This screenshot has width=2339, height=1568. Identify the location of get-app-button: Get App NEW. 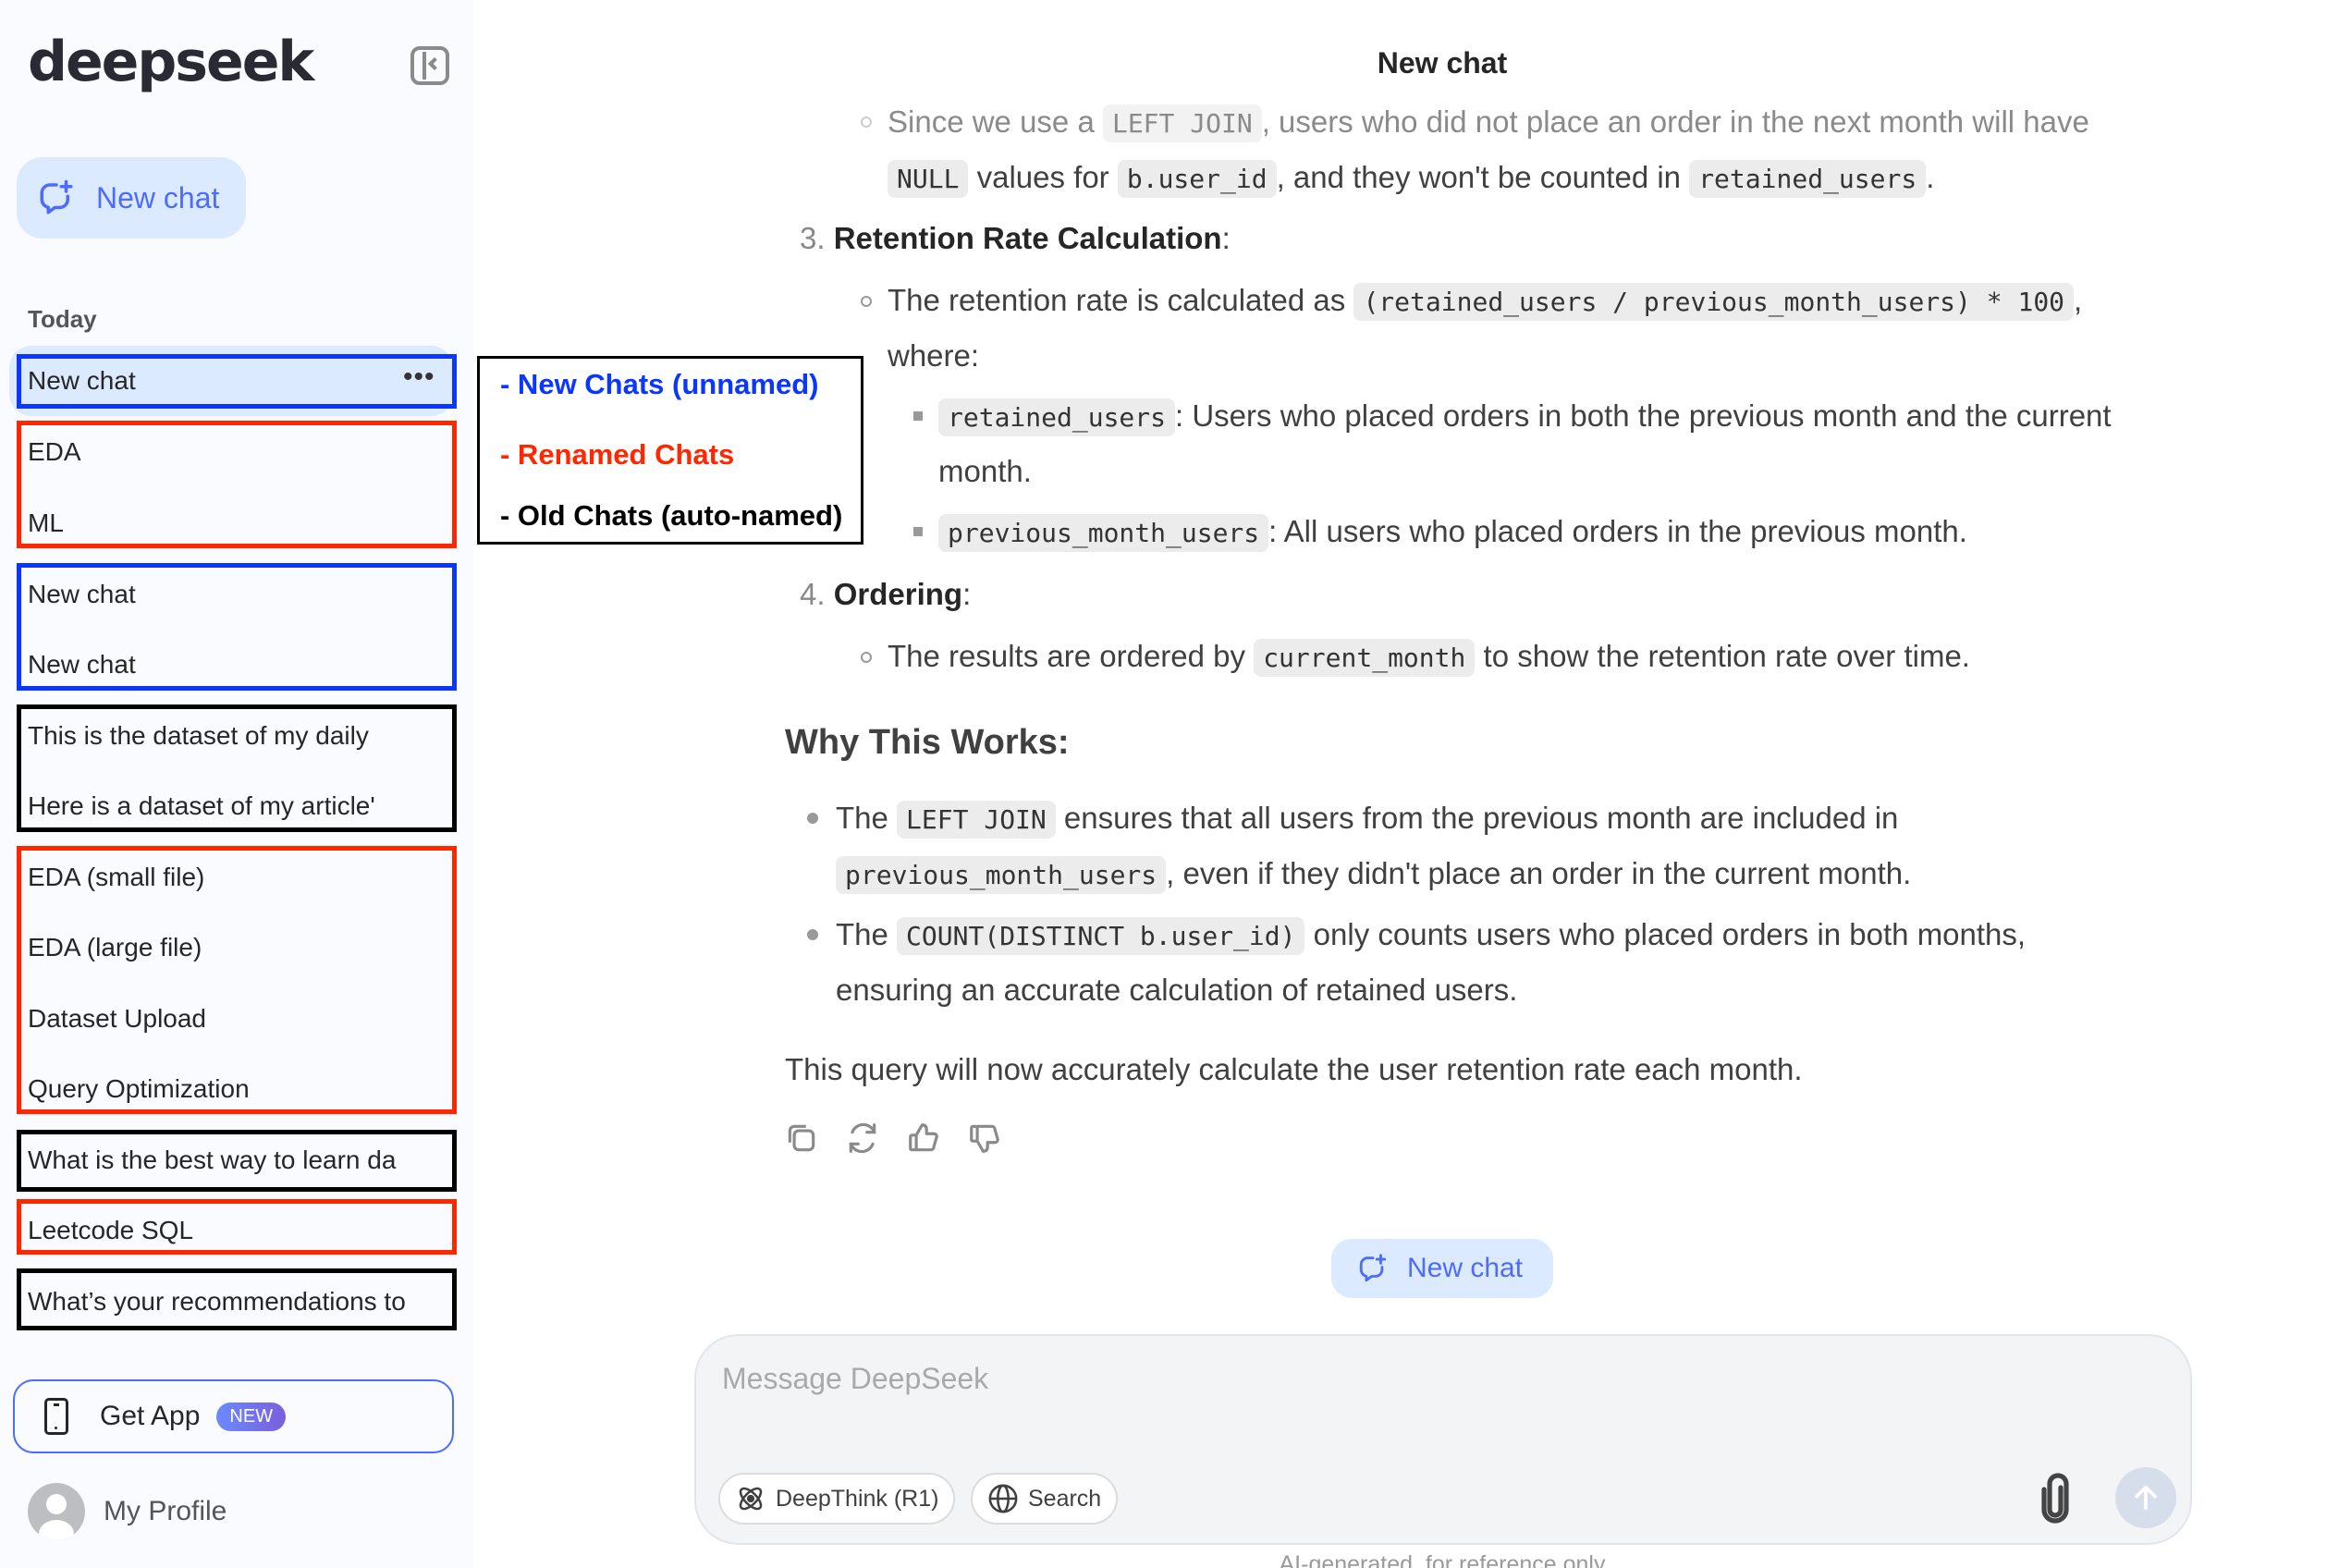
(233, 1416).